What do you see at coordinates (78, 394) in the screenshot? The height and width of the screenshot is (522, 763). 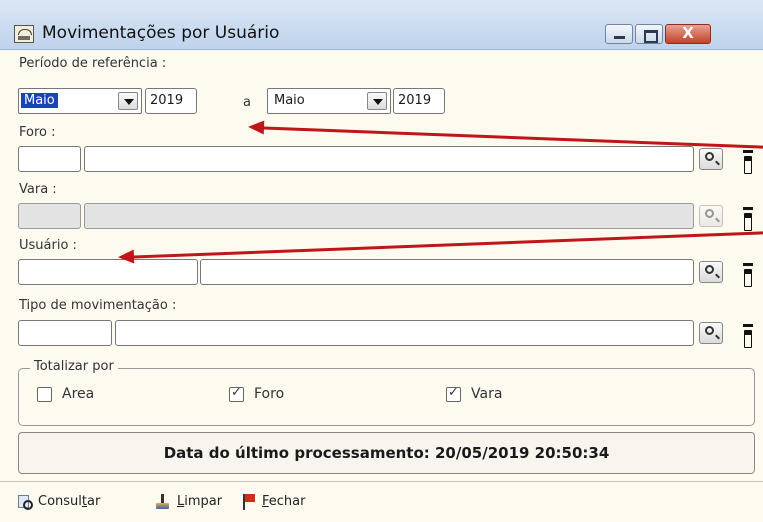 I see `area-checkbox-label: Area` at bounding box center [78, 394].